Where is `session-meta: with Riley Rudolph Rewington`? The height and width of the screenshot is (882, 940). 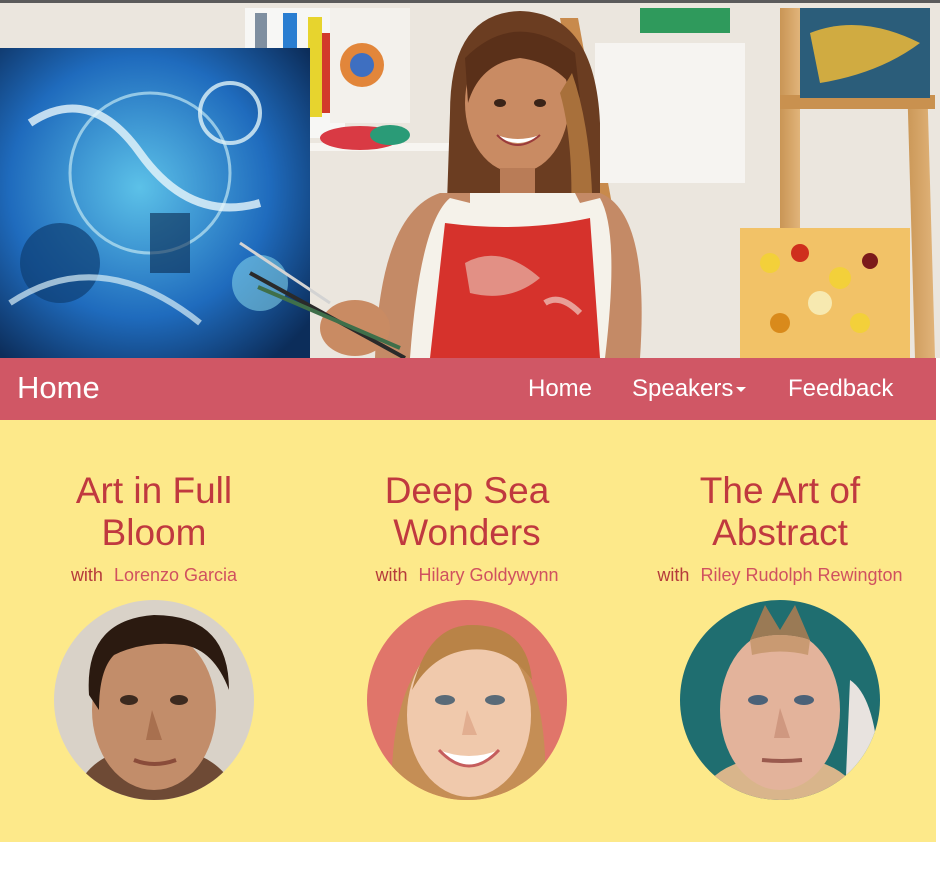 session-meta: with Riley Rudolph Rewington is located at coordinates (780, 575).